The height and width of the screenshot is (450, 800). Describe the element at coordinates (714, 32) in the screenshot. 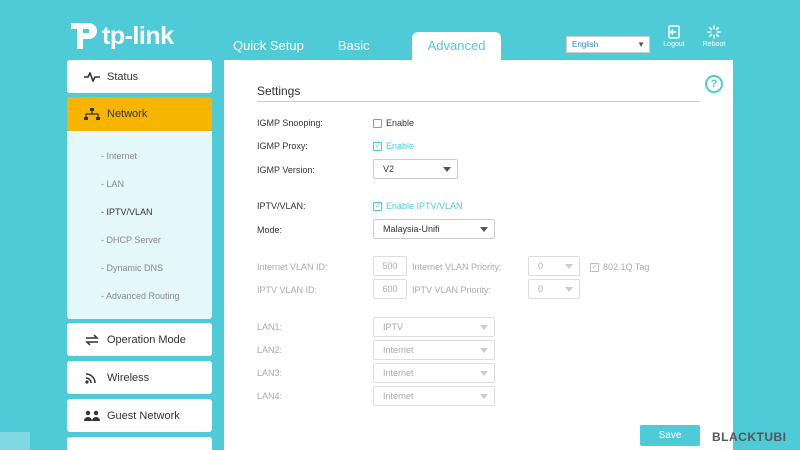

I see `reboot-icon` at that location.